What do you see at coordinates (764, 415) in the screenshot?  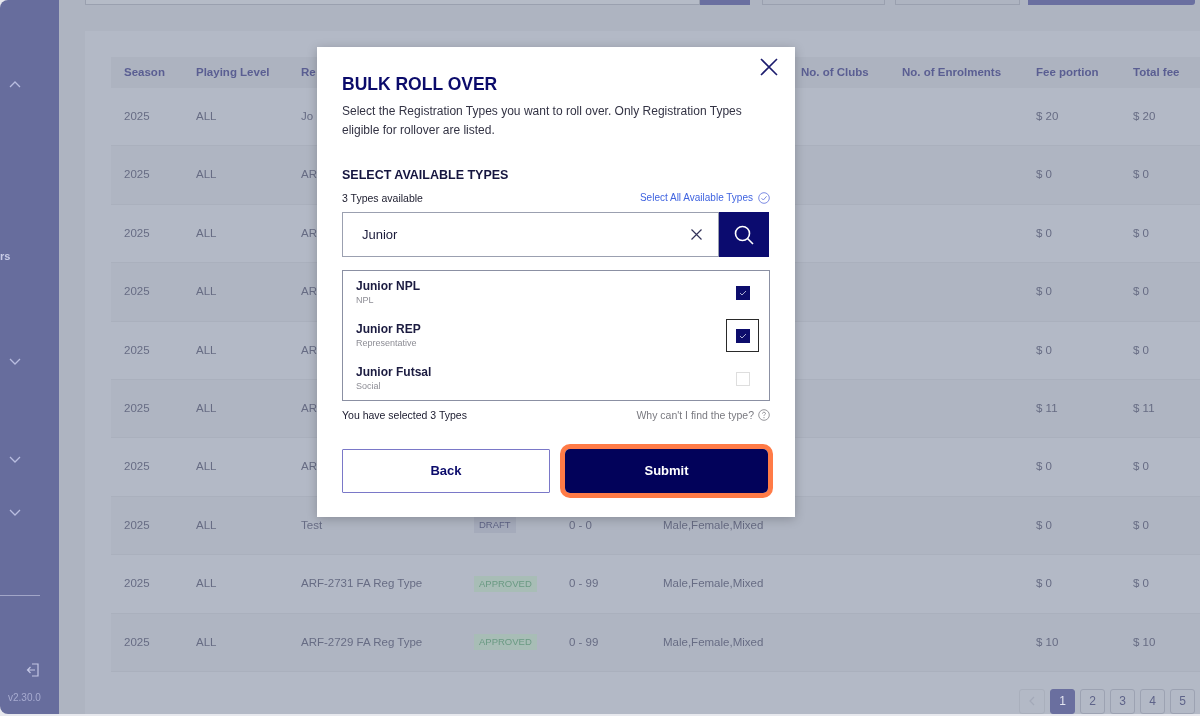 I see `help-icon` at bounding box center [764, 415].